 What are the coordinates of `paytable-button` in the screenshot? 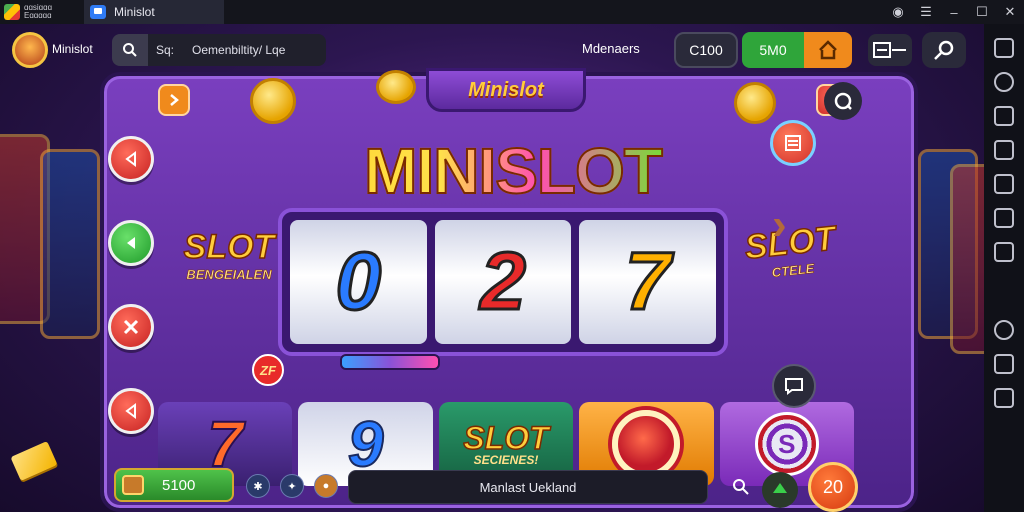 It's located at (793, 143).